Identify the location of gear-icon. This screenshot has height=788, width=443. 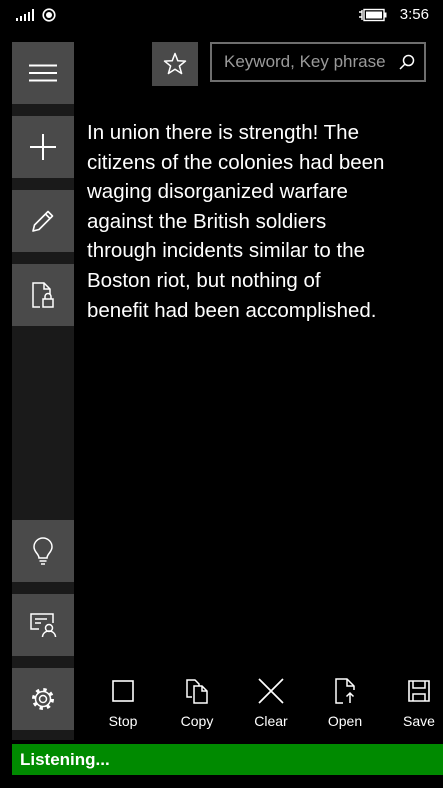
(43, 699).